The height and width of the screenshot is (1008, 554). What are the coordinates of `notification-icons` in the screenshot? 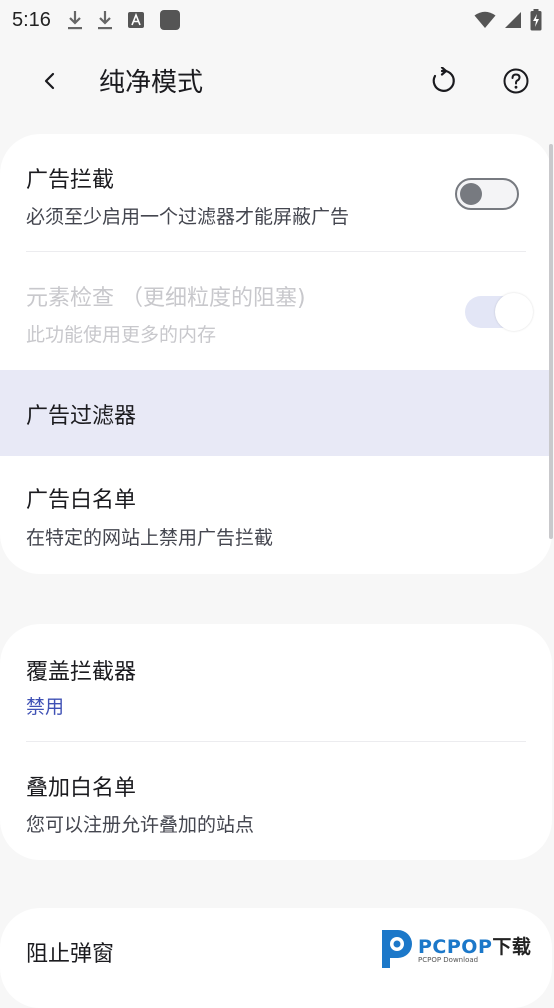 It's located at (124, 20).